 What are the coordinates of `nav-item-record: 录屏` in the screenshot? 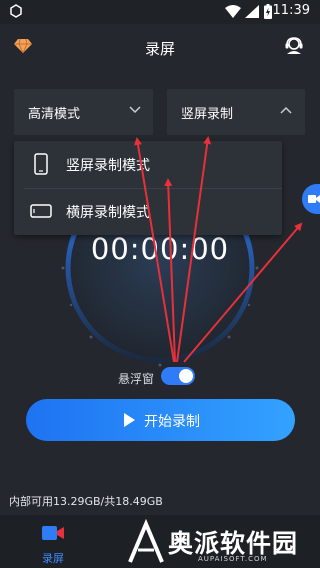 It's located at (55, 541).